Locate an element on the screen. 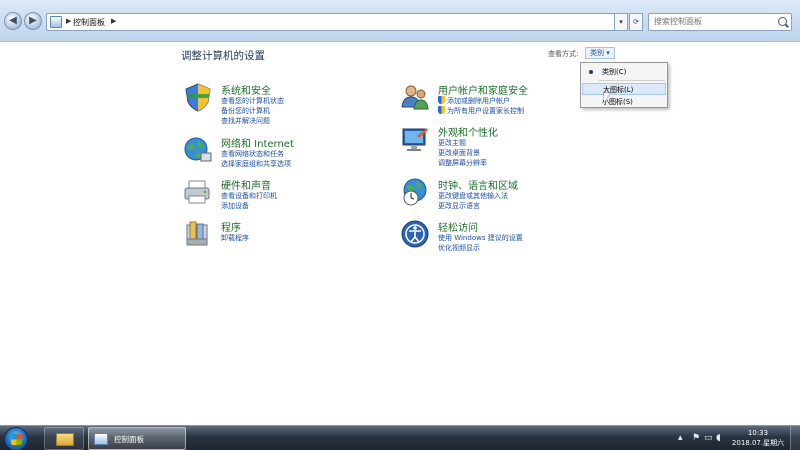 The image size is (800, 450). forward-arrow-icon: ▶ is located at coordinates (33, 20).